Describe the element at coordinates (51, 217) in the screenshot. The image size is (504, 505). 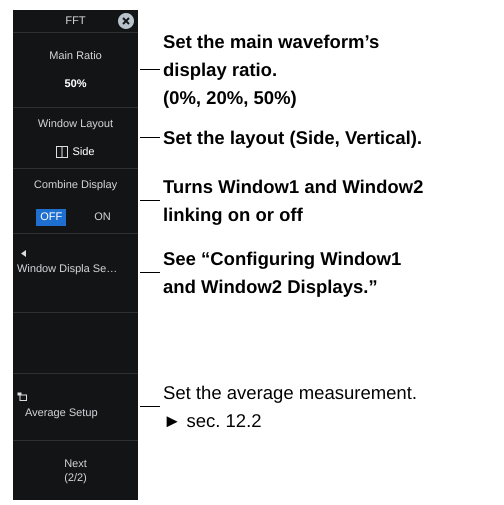
I see `toggle-option: OFF` at that location.